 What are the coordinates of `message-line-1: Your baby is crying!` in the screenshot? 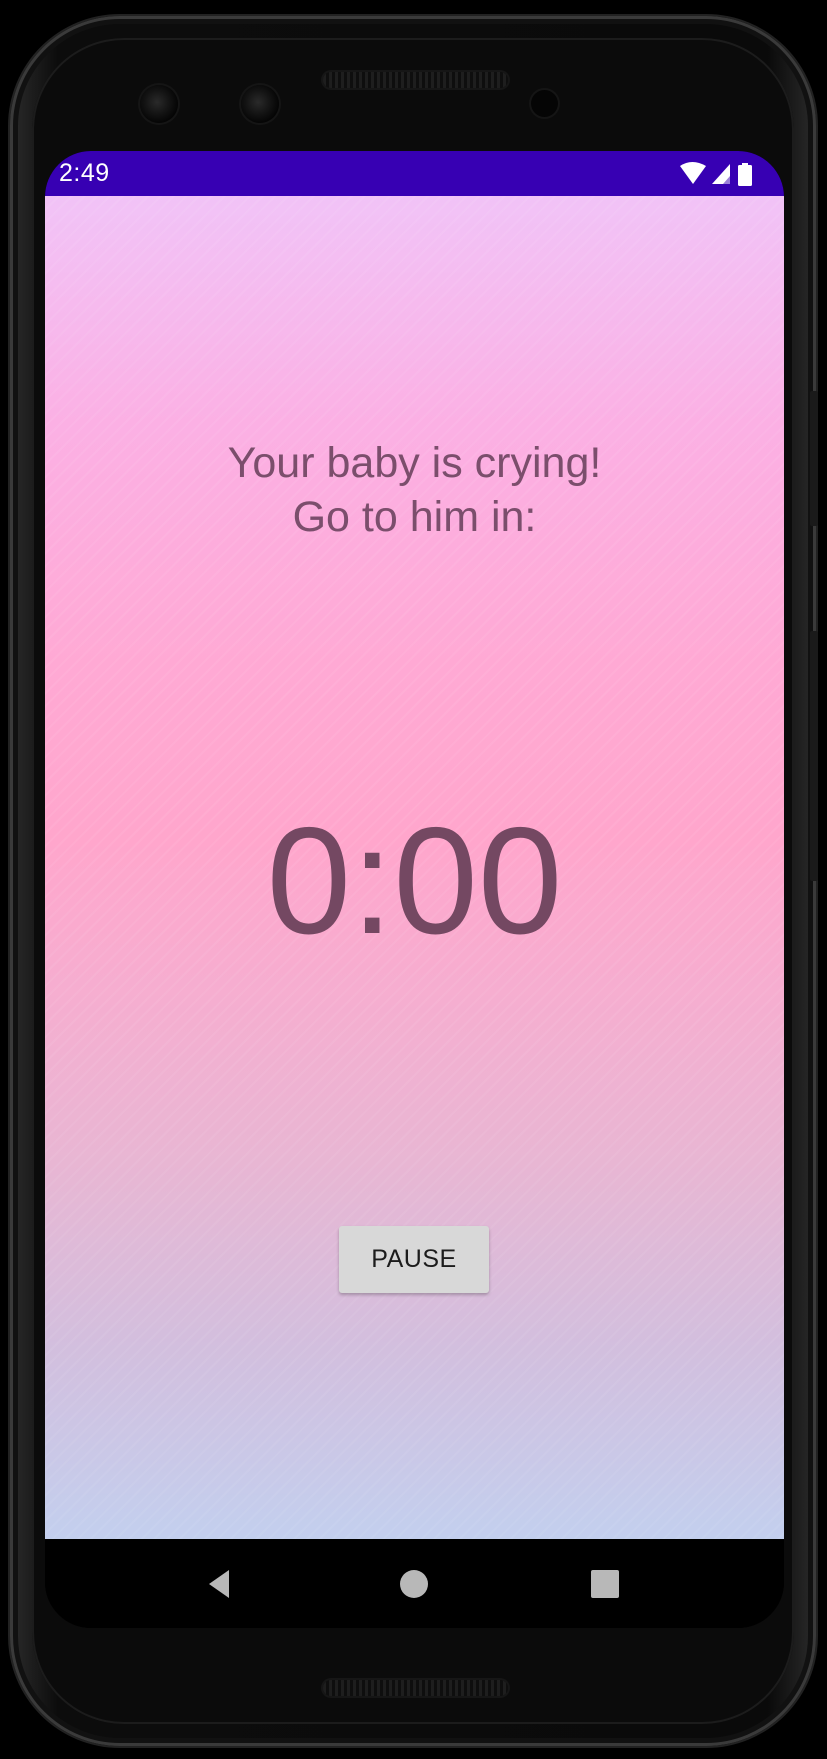 It's located at (414, 463).